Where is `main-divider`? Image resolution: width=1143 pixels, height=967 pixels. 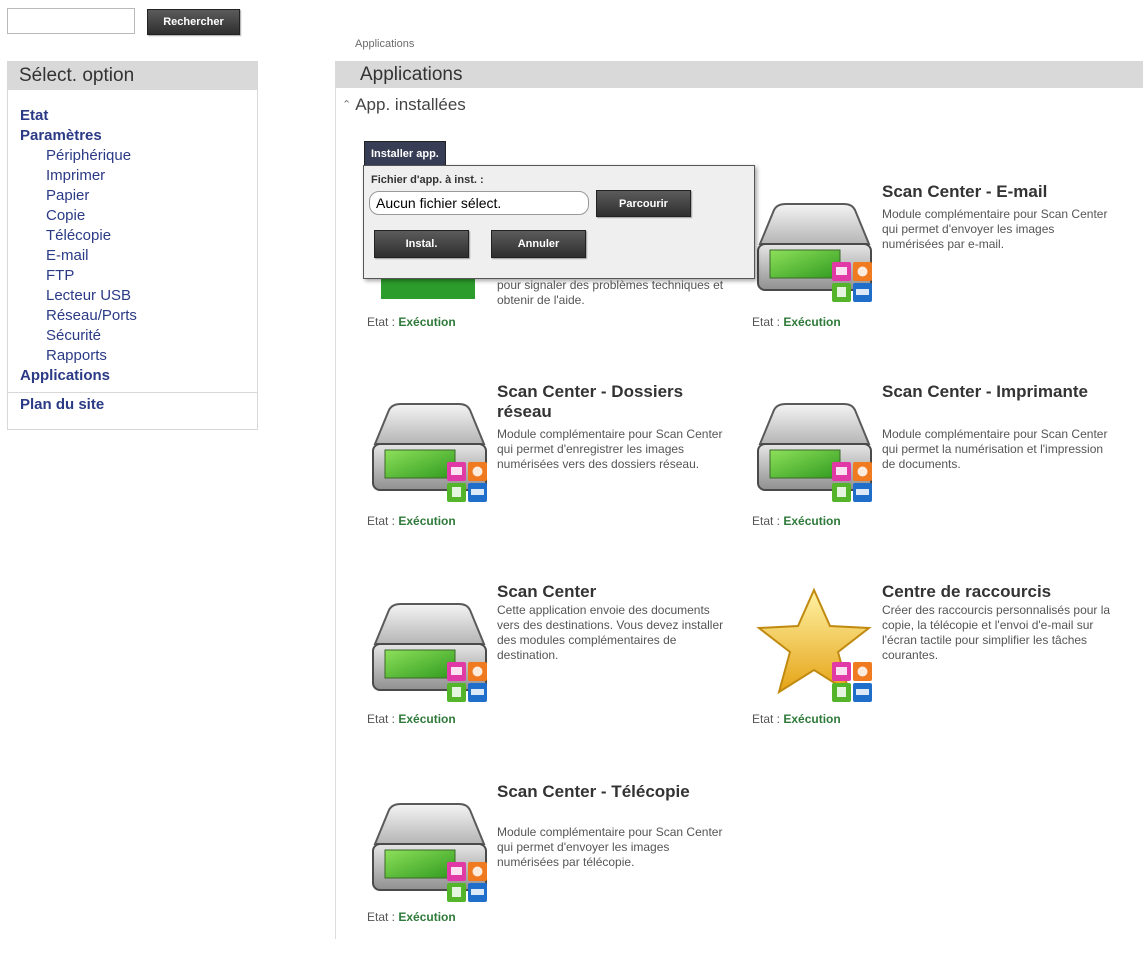 main-divider is located at coordinates (335, 513).